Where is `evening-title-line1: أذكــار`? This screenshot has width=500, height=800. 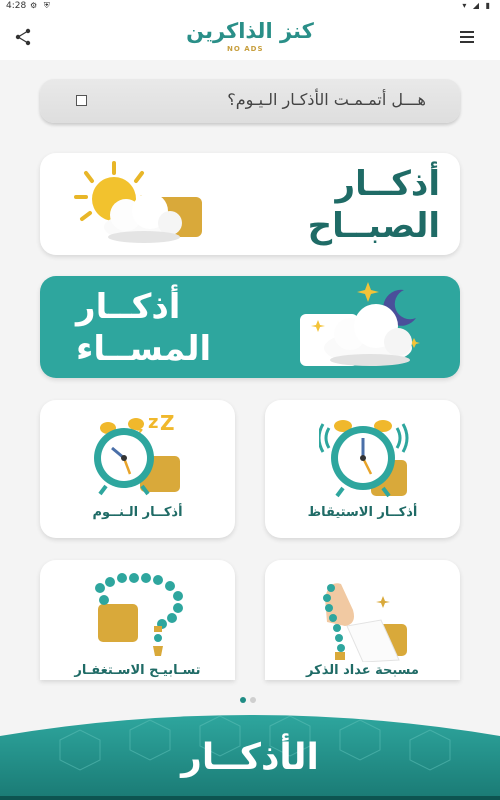 evening-title-line1: أذكــار is located at coordinates (128, 307).